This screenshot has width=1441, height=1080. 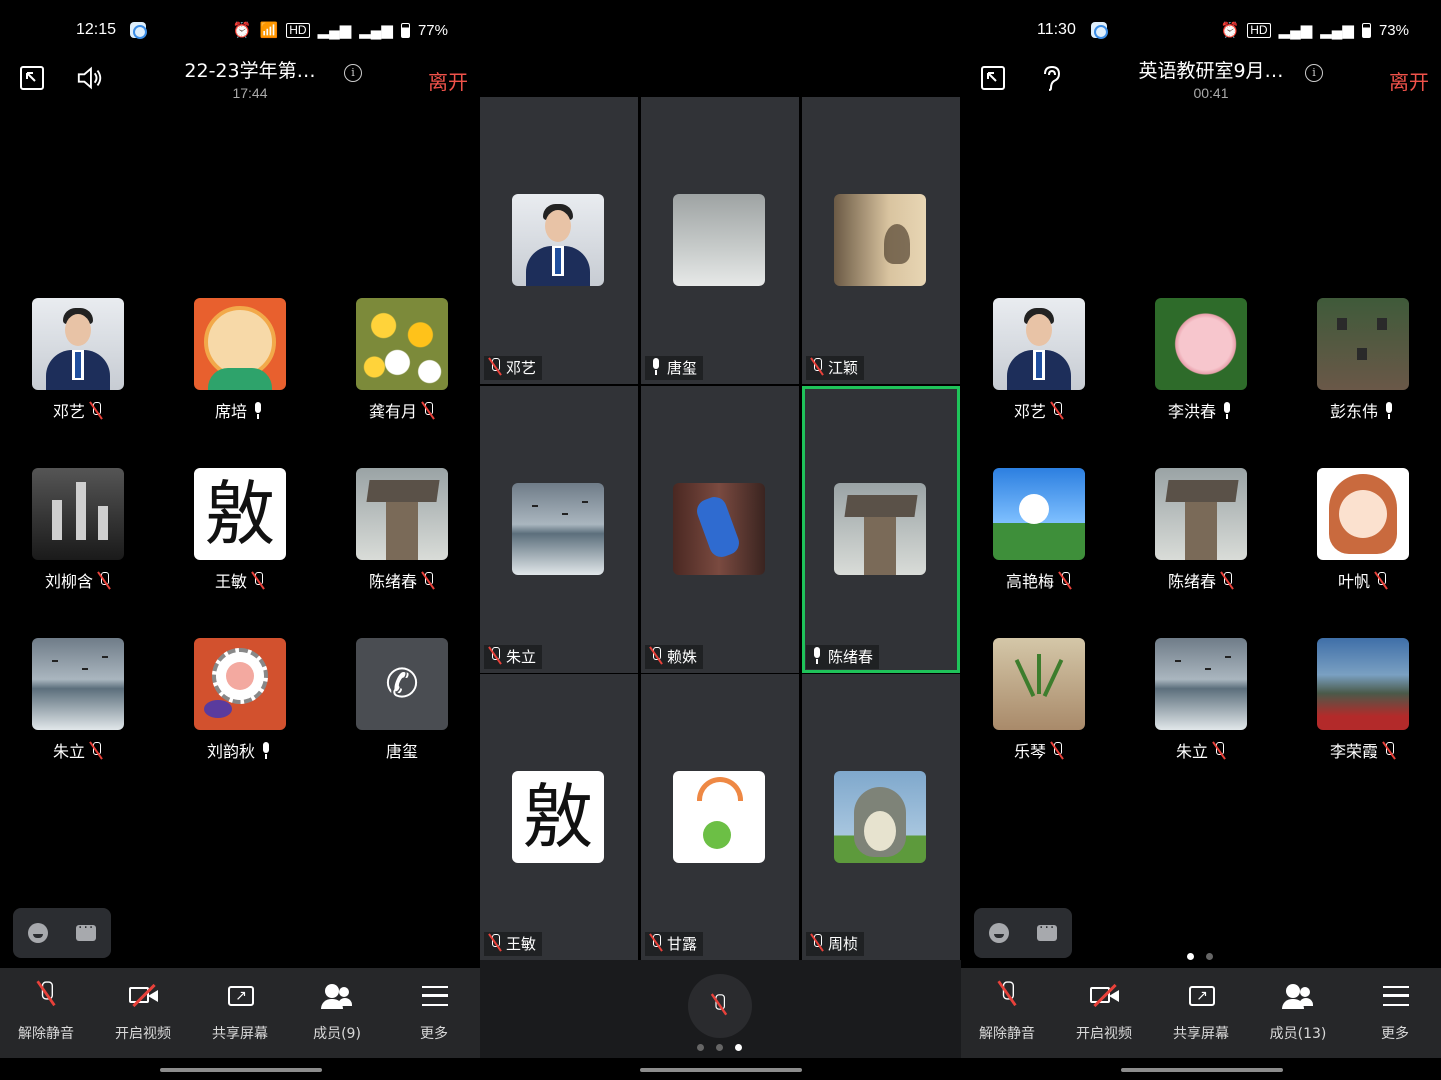 I want to click on members-button: 成员(9), so click(x=337, y=1013).